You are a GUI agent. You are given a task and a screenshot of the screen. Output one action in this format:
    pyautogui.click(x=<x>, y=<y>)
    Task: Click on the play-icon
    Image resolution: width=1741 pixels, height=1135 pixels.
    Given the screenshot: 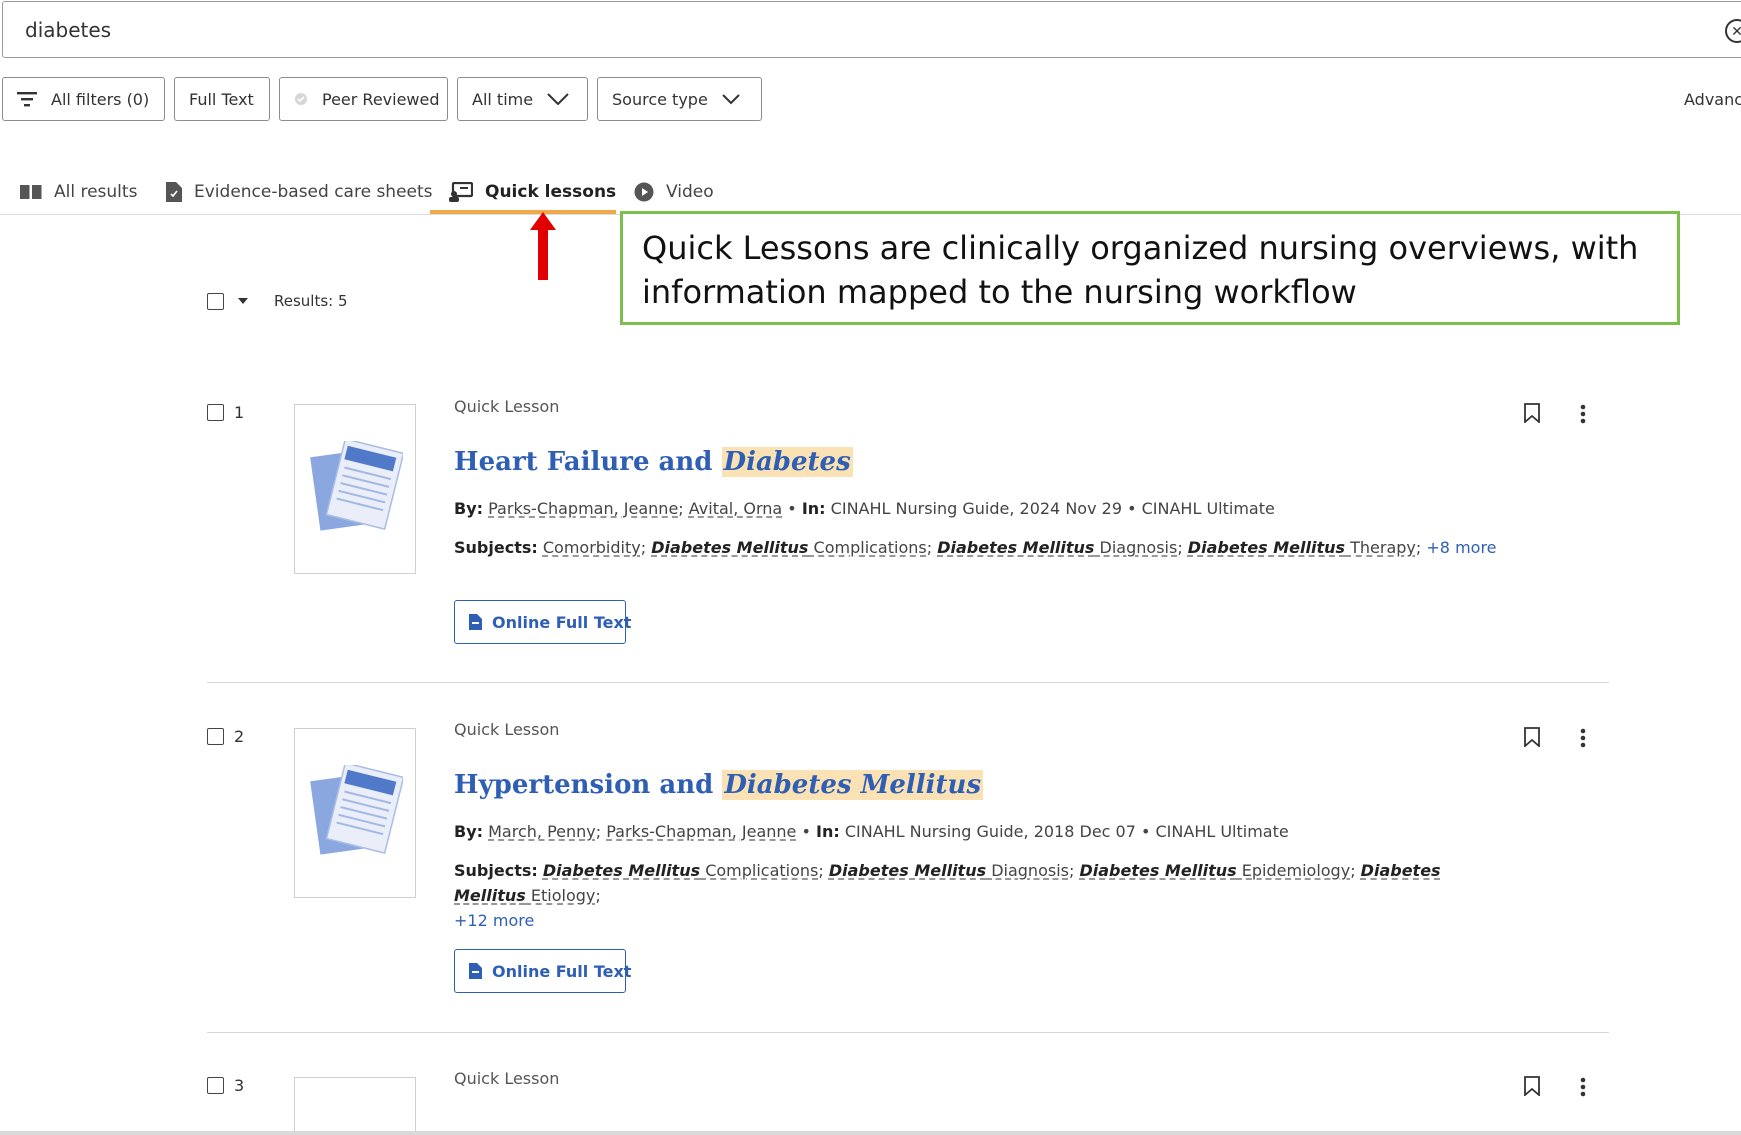 What is the action you would take?
    pyautogui.click(x=644, y=192)
    